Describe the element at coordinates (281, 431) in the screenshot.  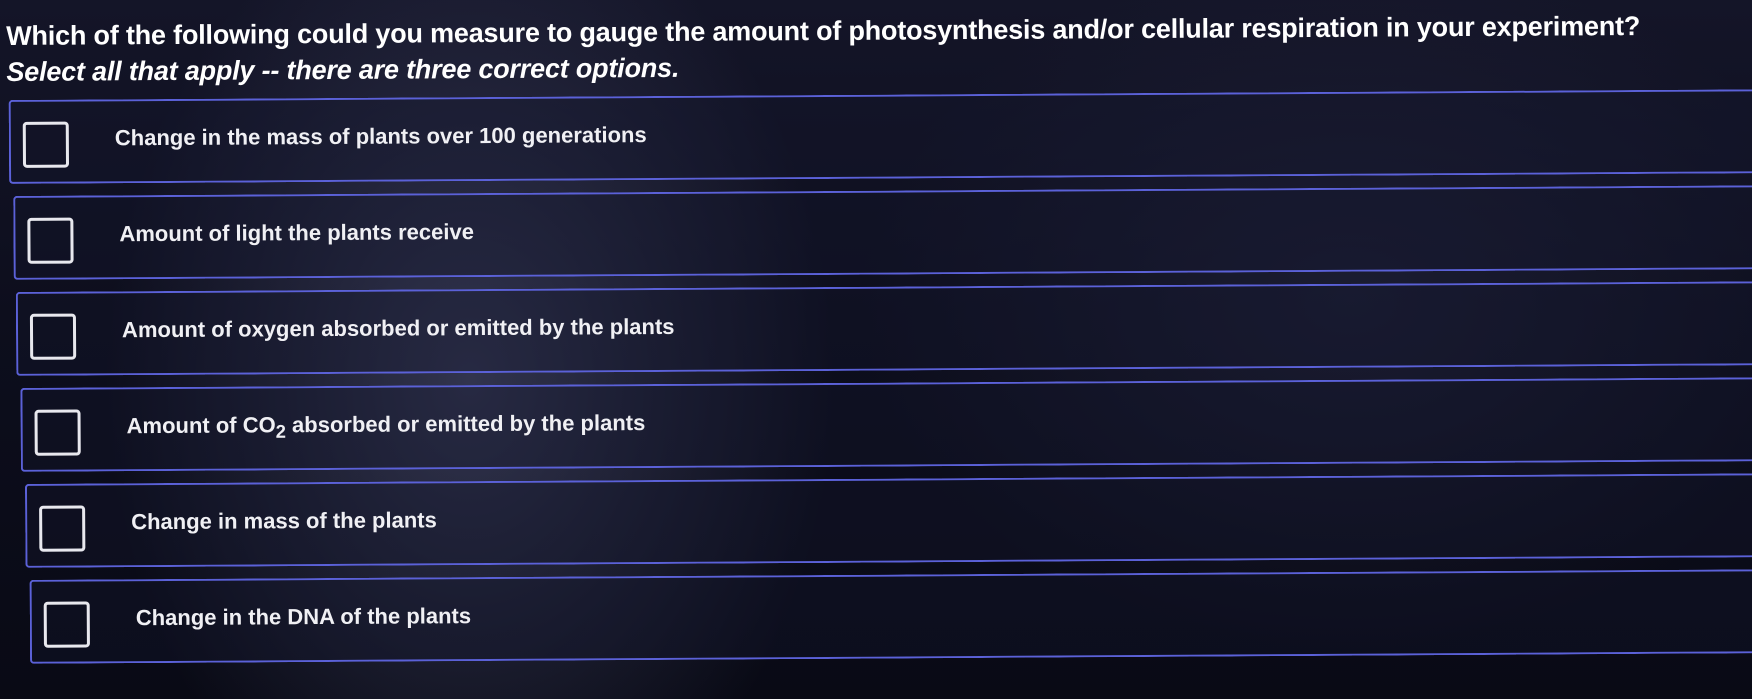
I see `answer-option-label-4-subscript: 2` at that location.